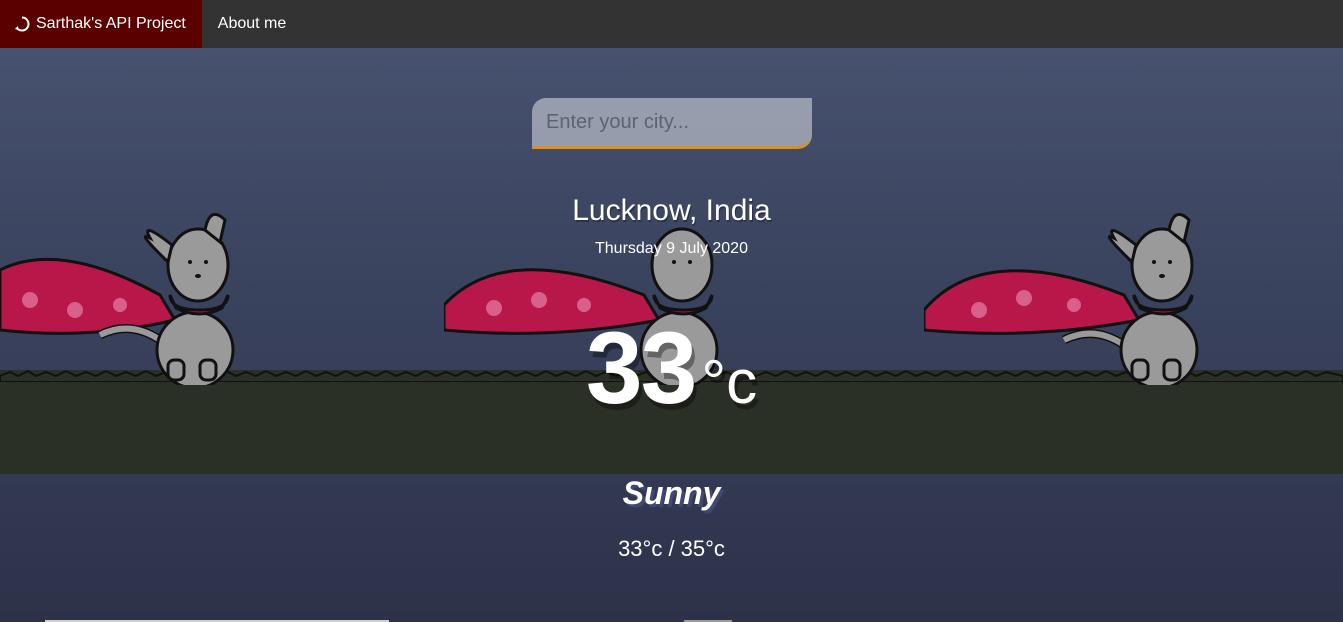 This screenshot has width=1343, height=622. I want to click on brand-label: Sarthak's API Project, so click(111, 23).